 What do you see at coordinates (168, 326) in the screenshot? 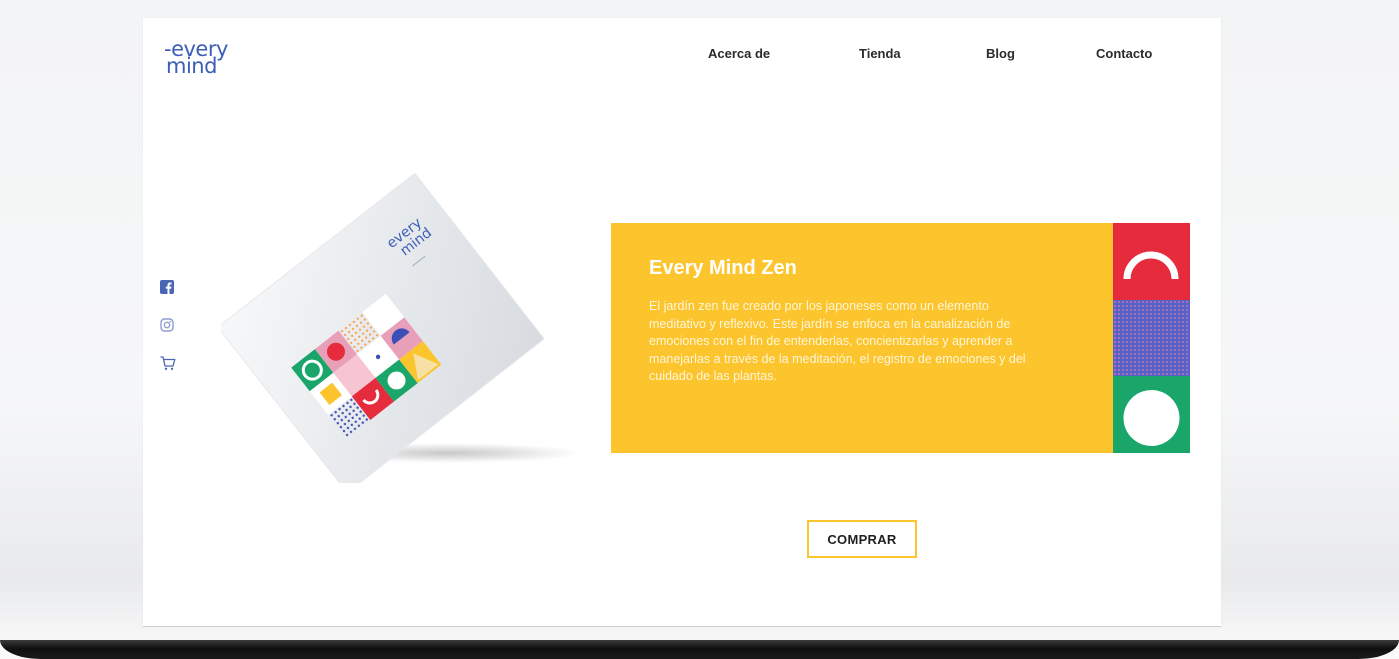
I see `instagram-icon` at bounding box center [168, 326].